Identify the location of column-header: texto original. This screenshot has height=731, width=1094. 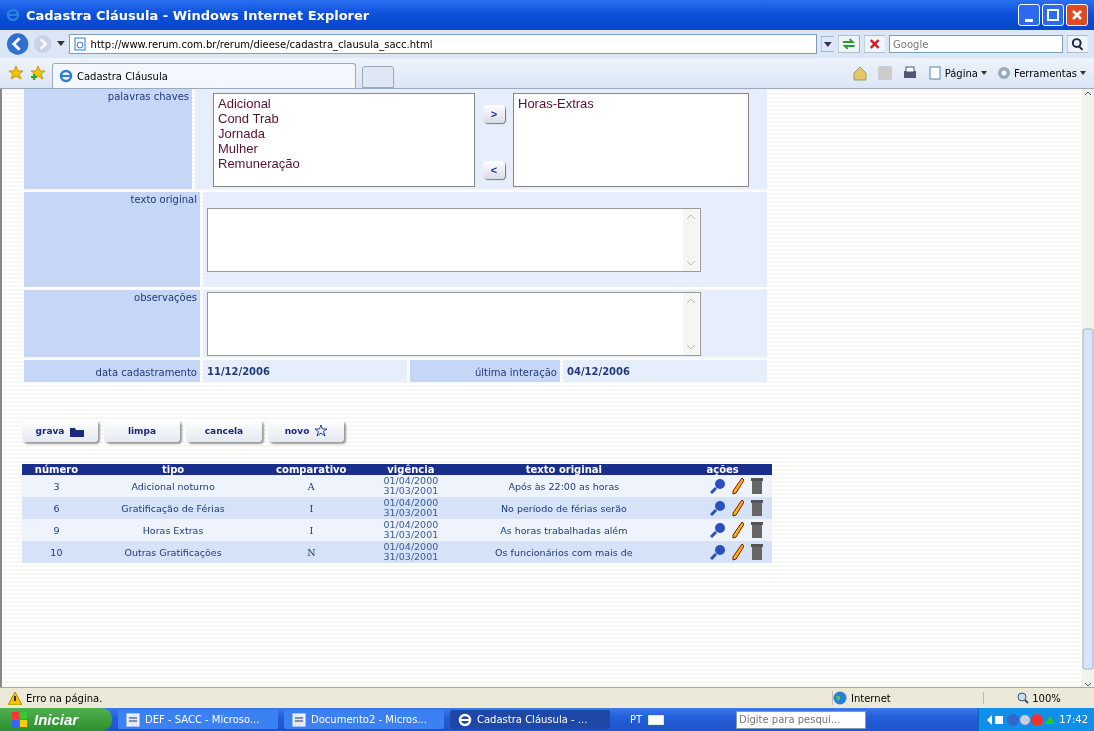
(564, 469).